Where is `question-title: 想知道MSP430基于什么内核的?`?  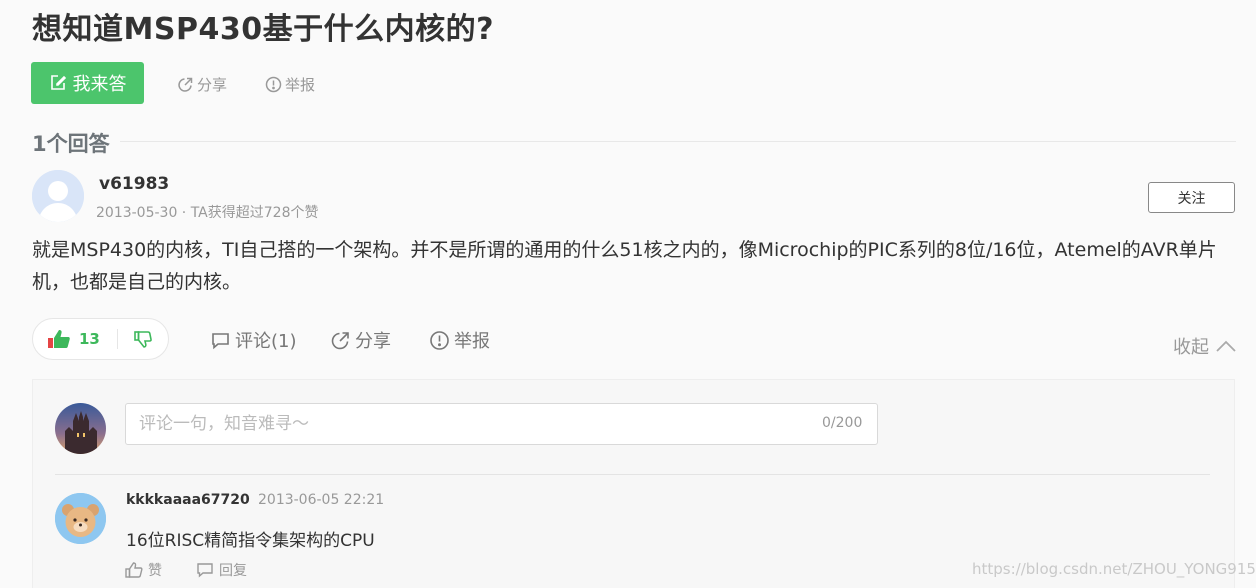
question-title: 想知道MSP430基于什么内核的? is located at coordinates (263, 29).